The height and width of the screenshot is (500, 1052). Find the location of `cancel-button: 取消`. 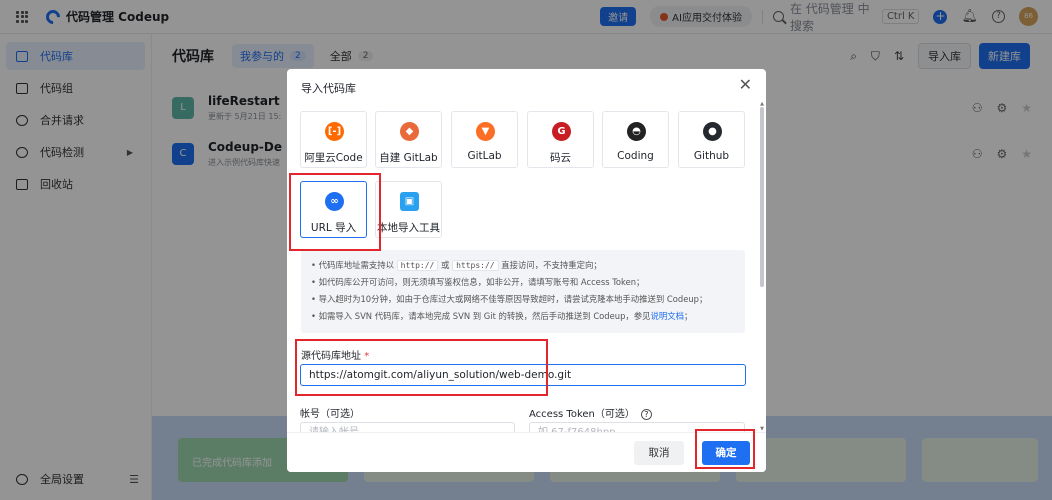

cancel-button: 取消 is located at coordinates (659, 453).